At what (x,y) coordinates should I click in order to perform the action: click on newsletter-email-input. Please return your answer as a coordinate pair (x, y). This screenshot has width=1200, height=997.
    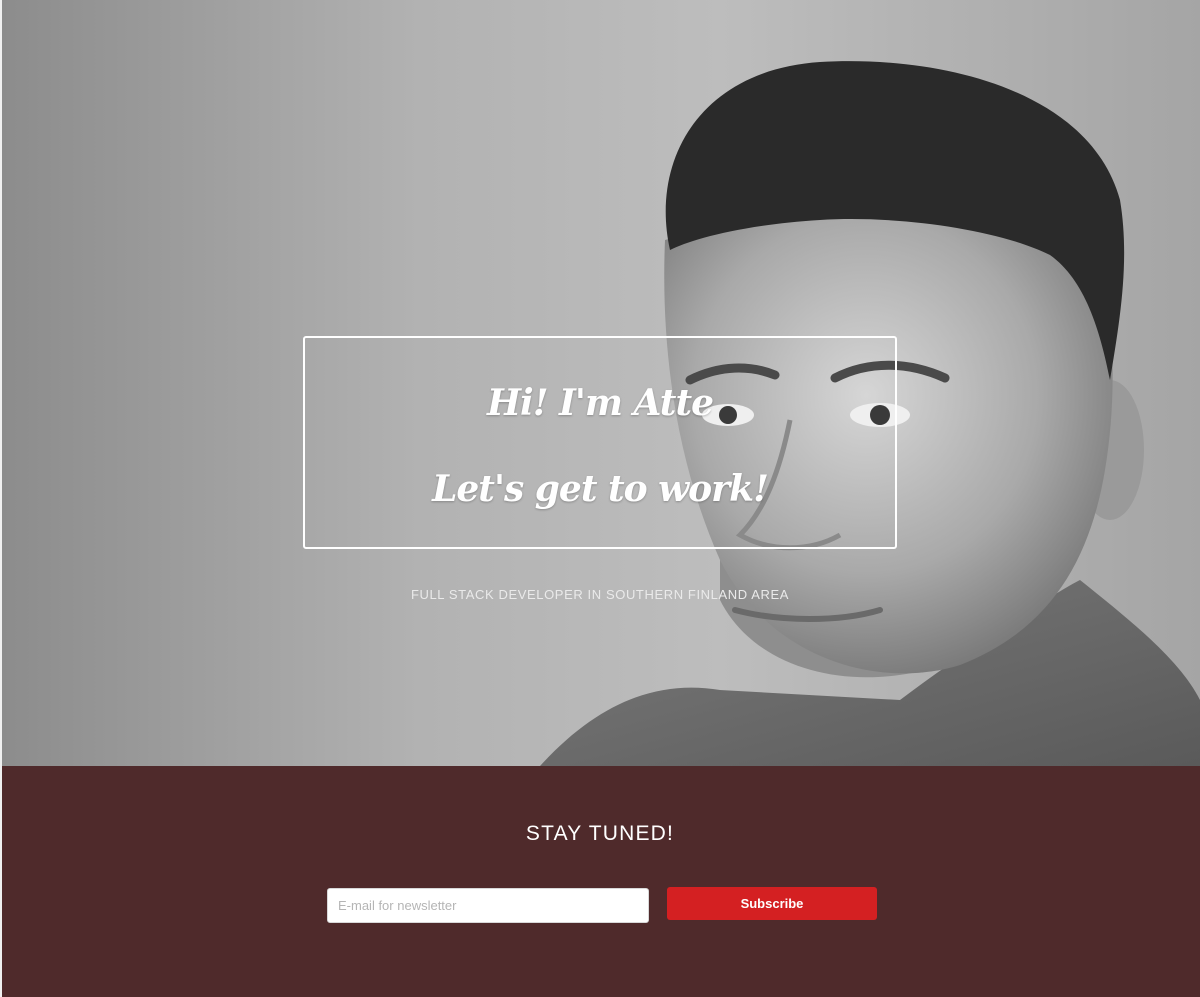
    Looking at the image, I should click on (488, 905).